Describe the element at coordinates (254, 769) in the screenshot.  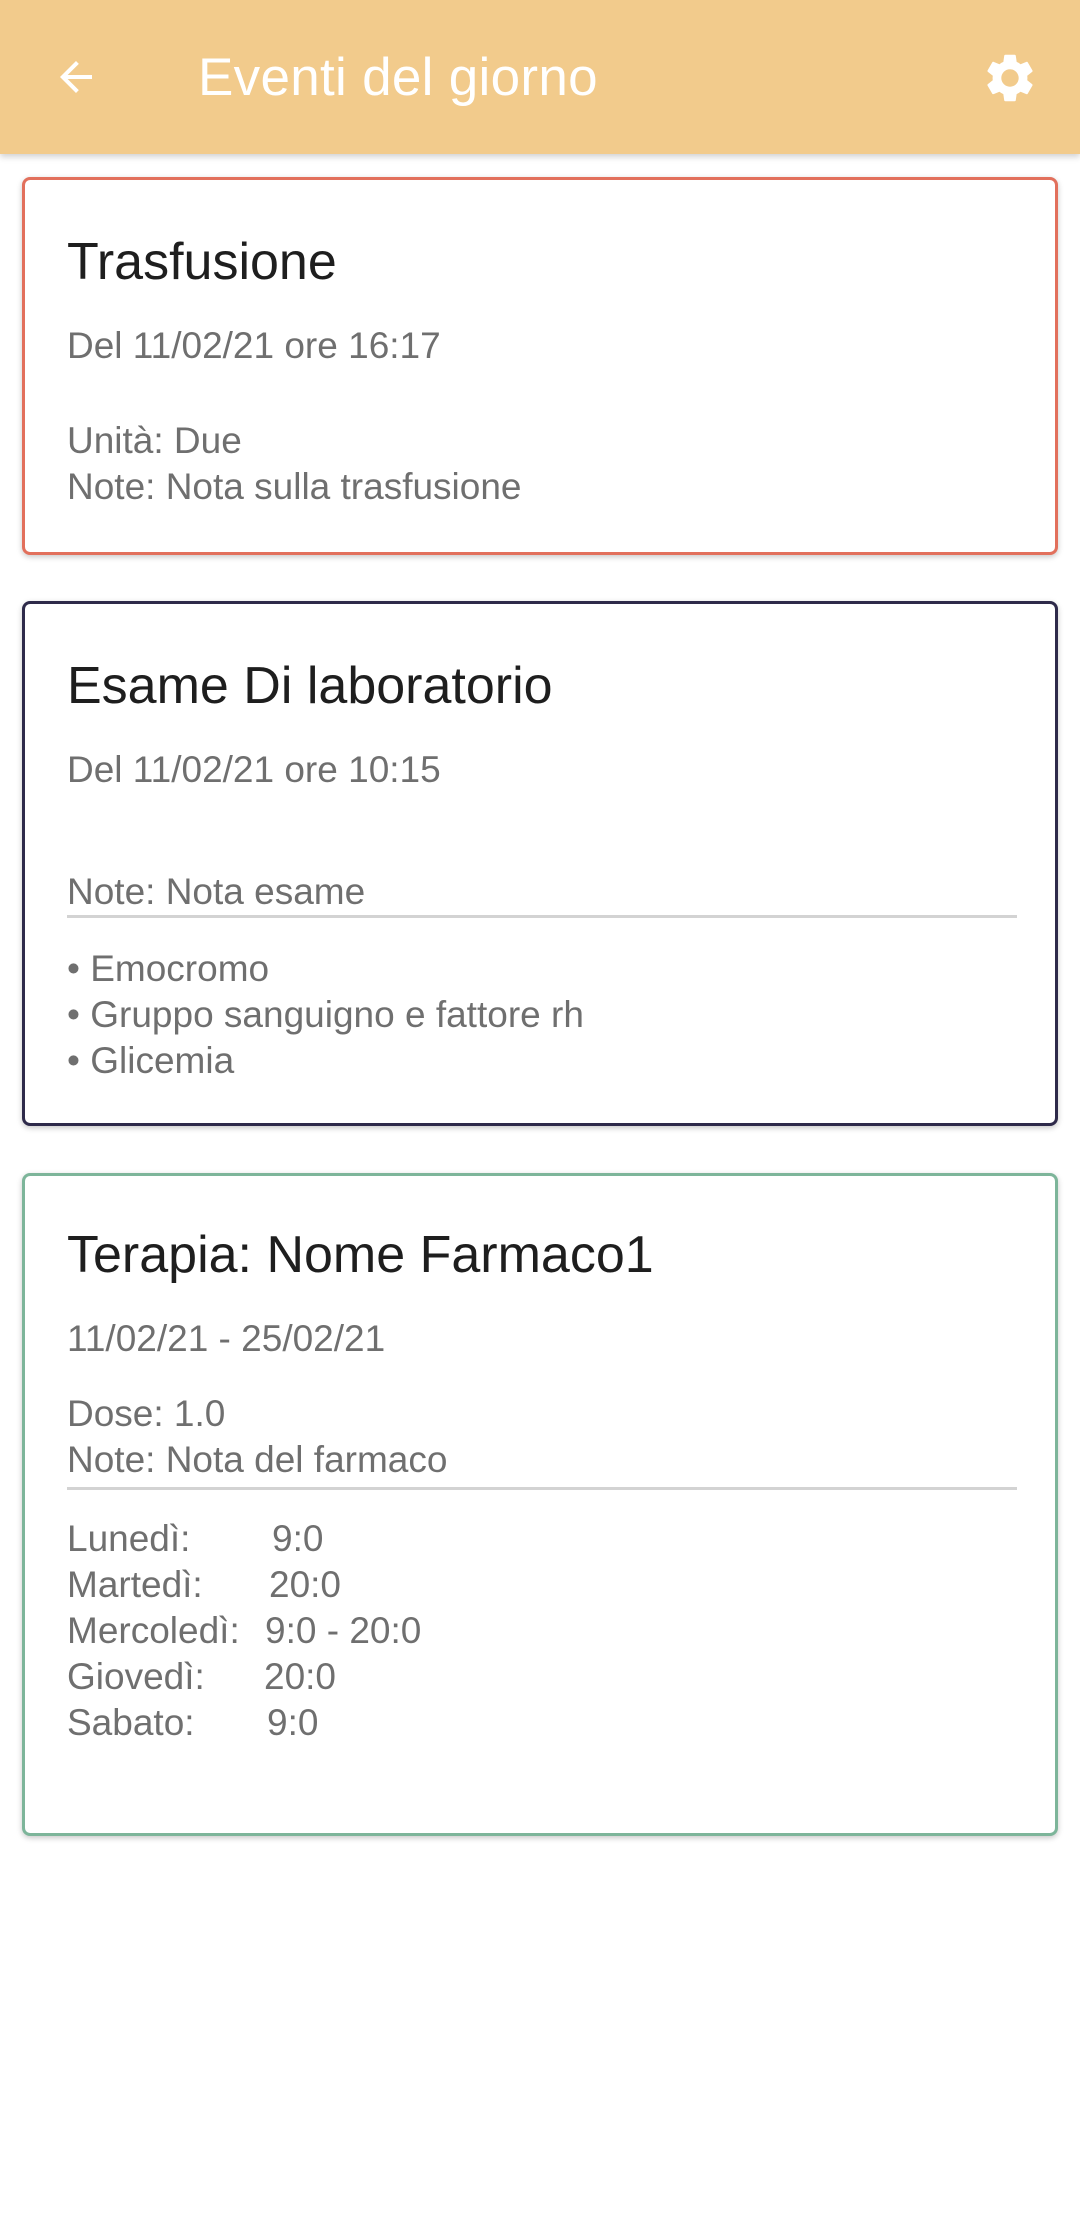
I see `event-date: Del 11/02/21 ore 10:15` at that location.